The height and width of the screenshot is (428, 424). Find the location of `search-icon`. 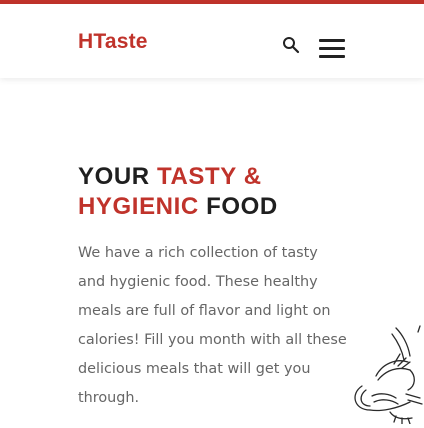

search-icon is located at coordinates (291, 45).